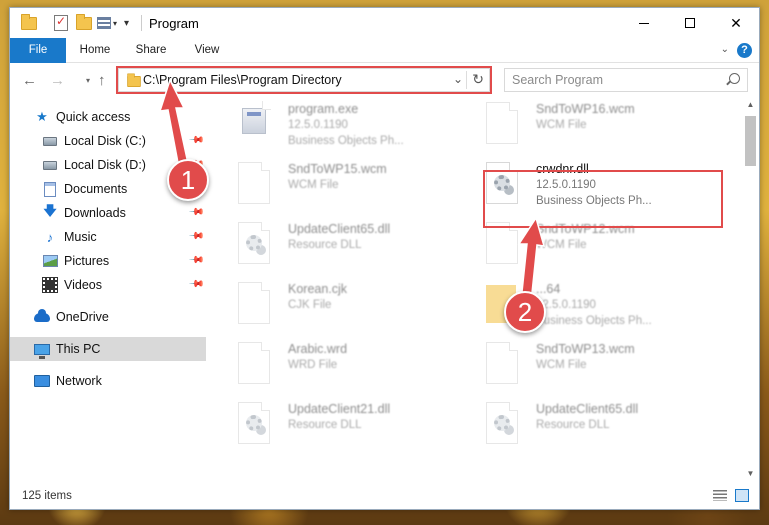 The height and width of the screenshot is (525, 769). I want to click on file-item-updateclient21: UpdateClient21.dll Resource DLL, so click(344, 428).